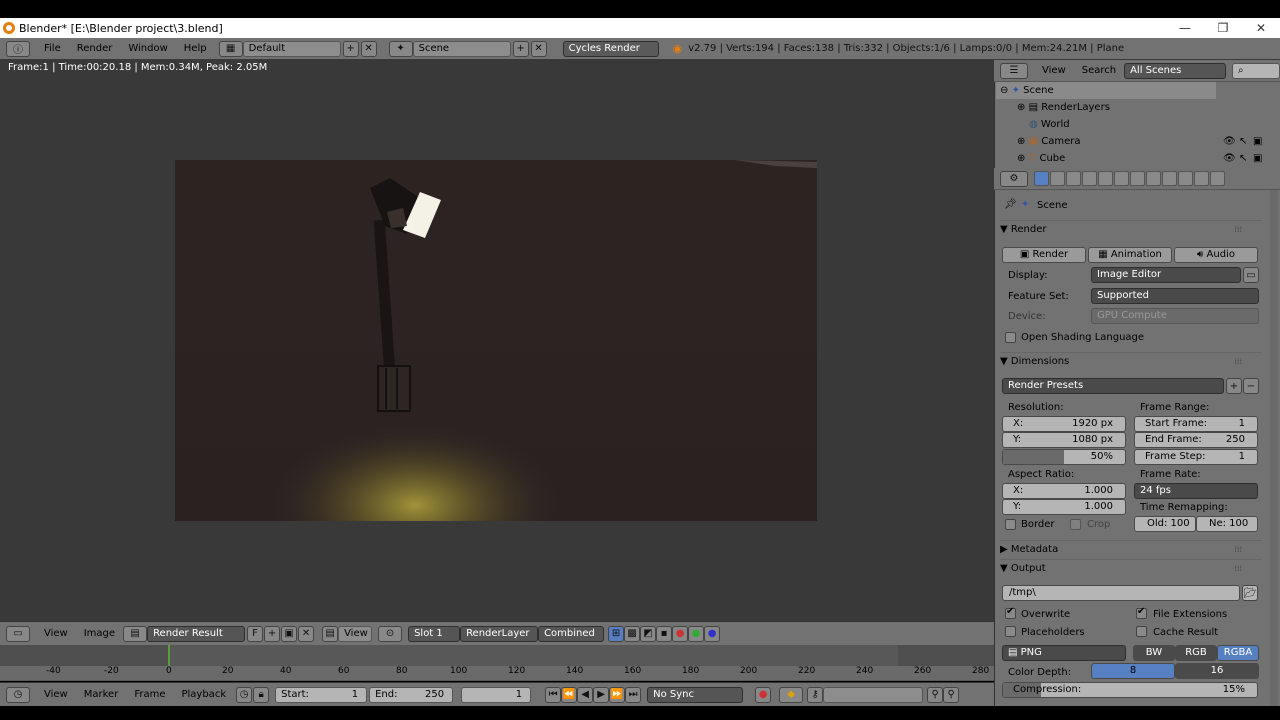 This screenshot has height=720, width=1280. I want to click on minimize-icon: —, so click(1185, 28).